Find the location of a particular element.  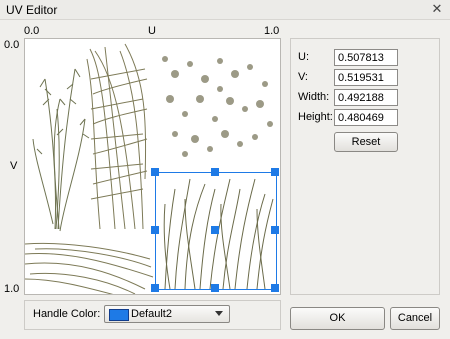

selection-handle-middle-right is located at coordinates (275, 230).